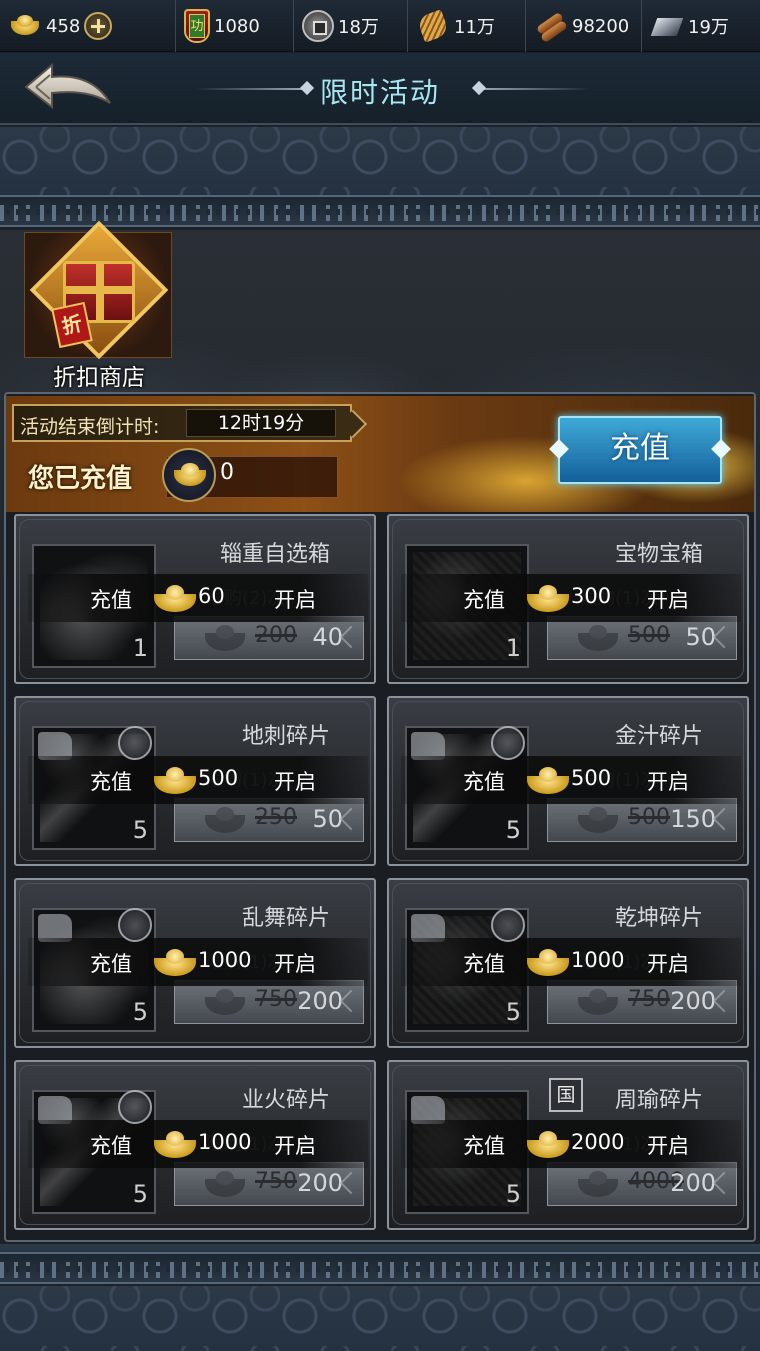 The height and width of the screenshot is (1351, 760). Describe the element at coordinates (198, 598) in the screenshot. I see `unlock-requirement: 充值 60 开启` at that location.